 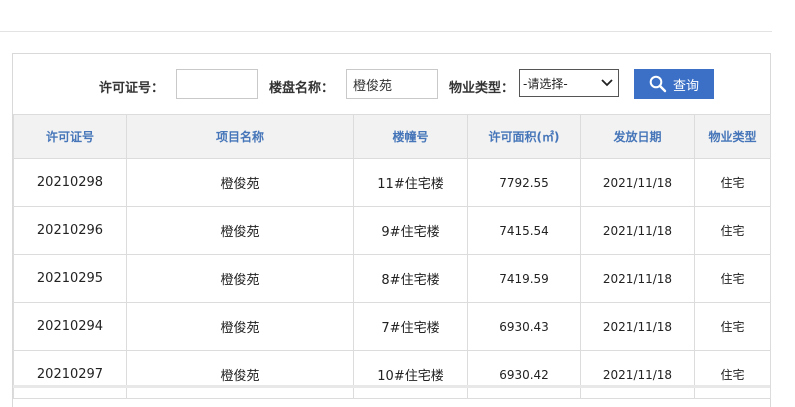 I want to click on col-header-building-number: 楼幢号, so click(x=410, y=136).